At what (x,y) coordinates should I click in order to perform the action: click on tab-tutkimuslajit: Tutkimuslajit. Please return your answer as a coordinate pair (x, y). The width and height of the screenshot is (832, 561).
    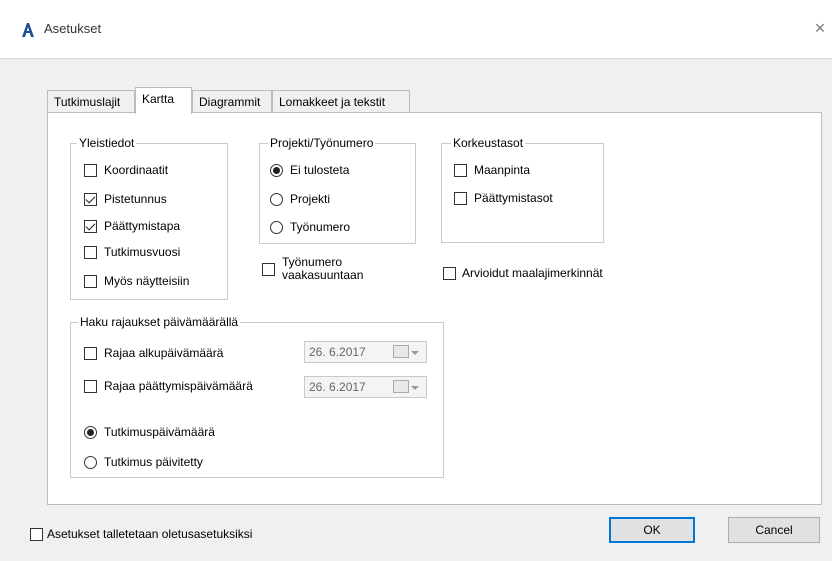
    Looking at the image, I should click on (91, 101).